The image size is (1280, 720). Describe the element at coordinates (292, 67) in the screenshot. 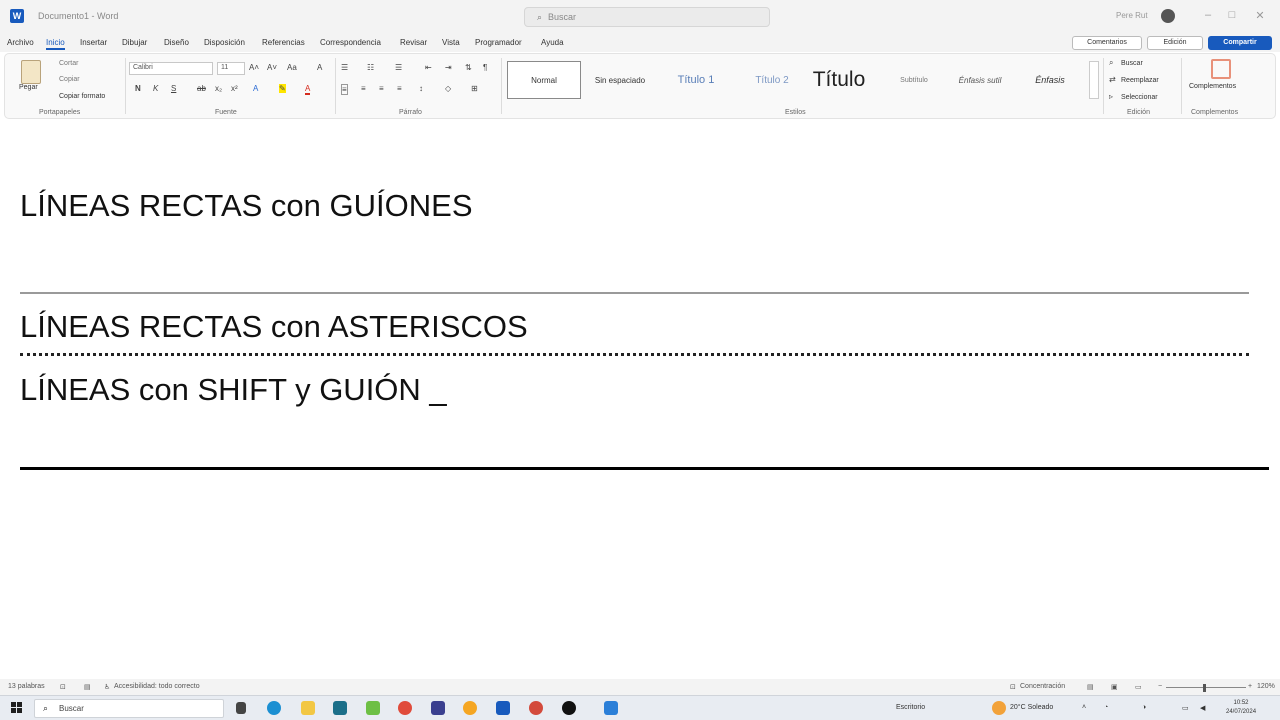

I see `change-case-icon: Aa` at that location.